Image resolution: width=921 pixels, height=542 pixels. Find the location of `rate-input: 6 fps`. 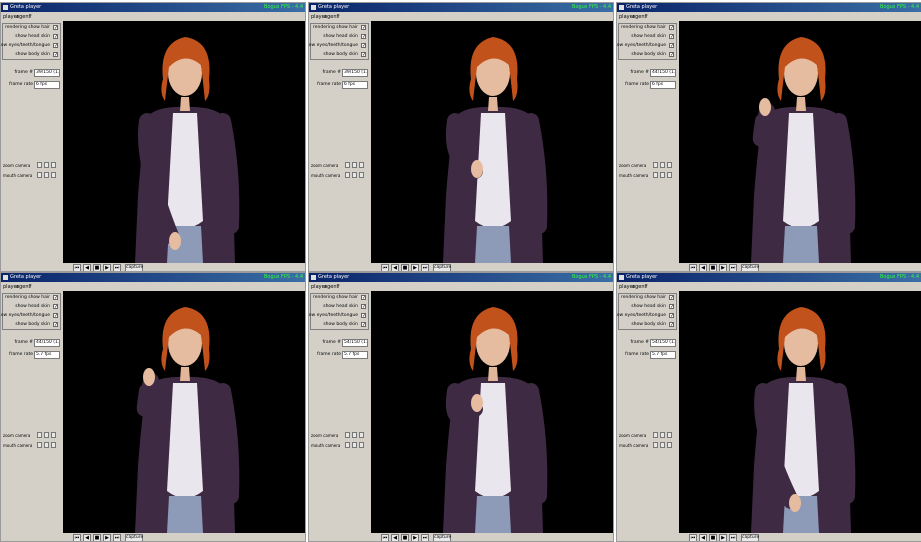

rate-input: 6 fps is located at coordinates (355, 85).